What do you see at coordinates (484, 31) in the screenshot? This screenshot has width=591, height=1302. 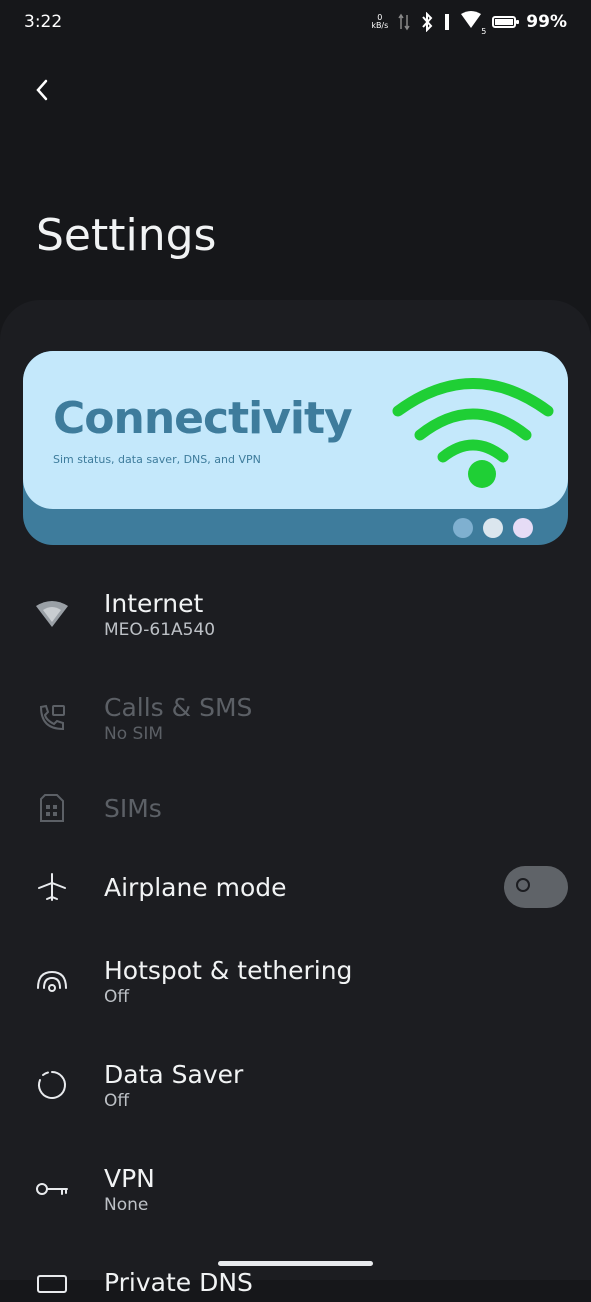 I see `wifi-badge: 5` at bounding box center [484, 31].